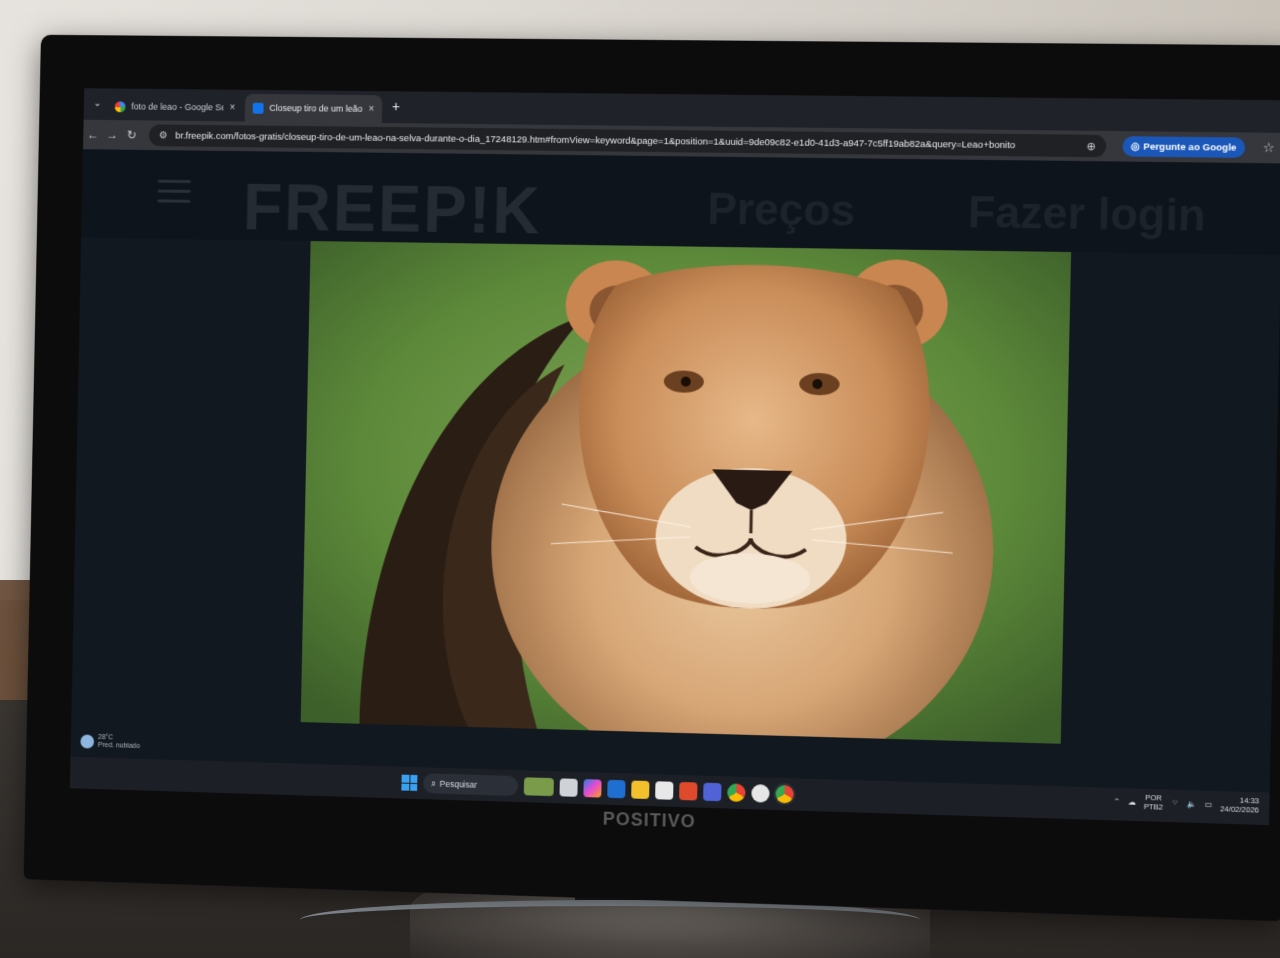 Image resolution: width=1280 pixels, height=958 pixels. What do you see at coordinates (592, 788) in the screenshot?
I see `copilot-icon` at bounding box center [592, 788].